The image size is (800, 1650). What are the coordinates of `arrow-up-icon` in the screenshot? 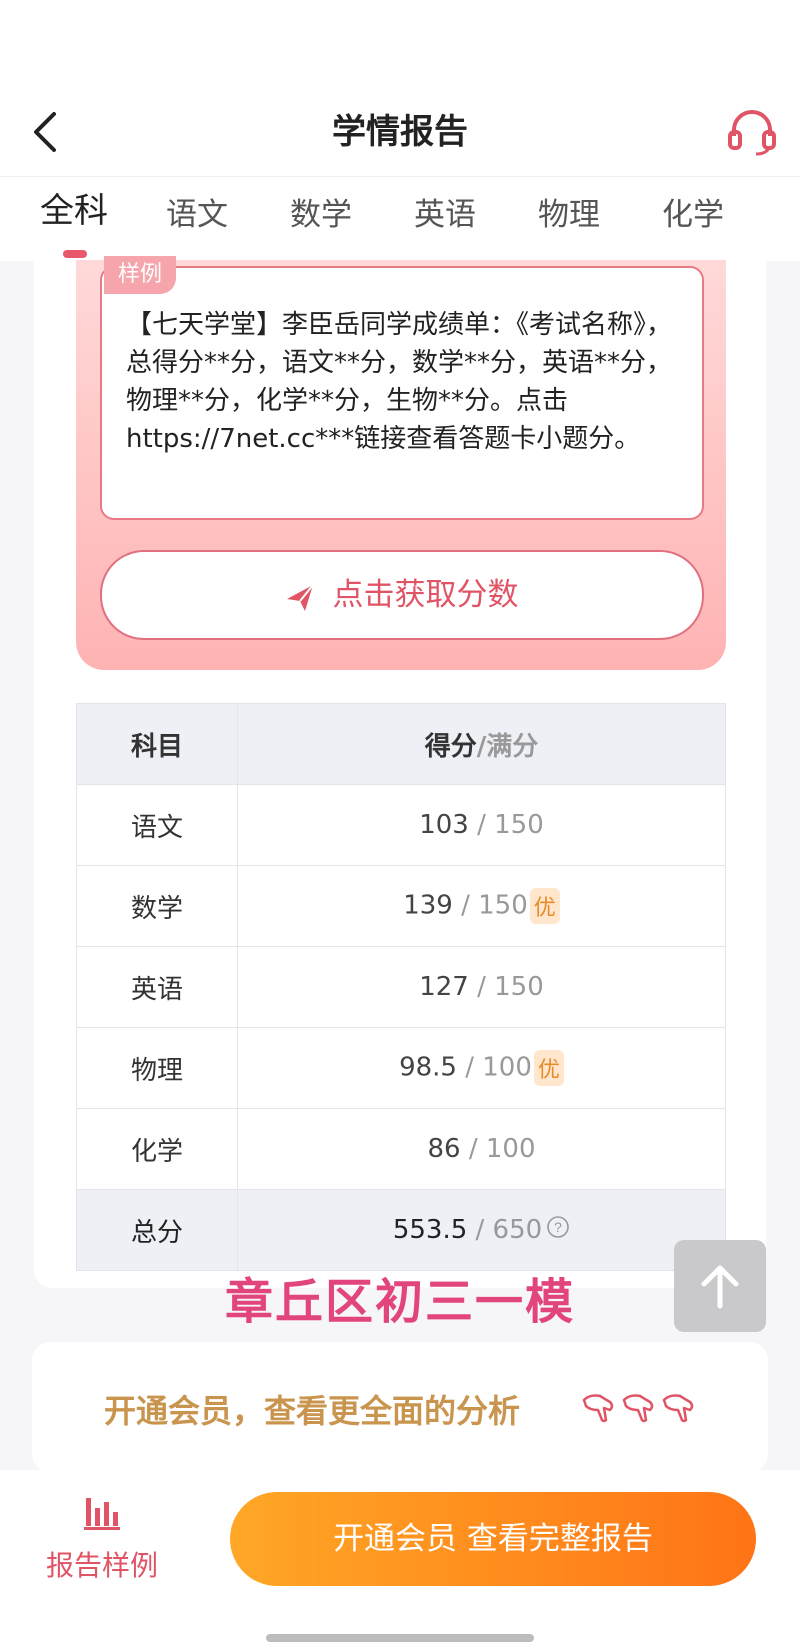 It's located at (720, 1287).